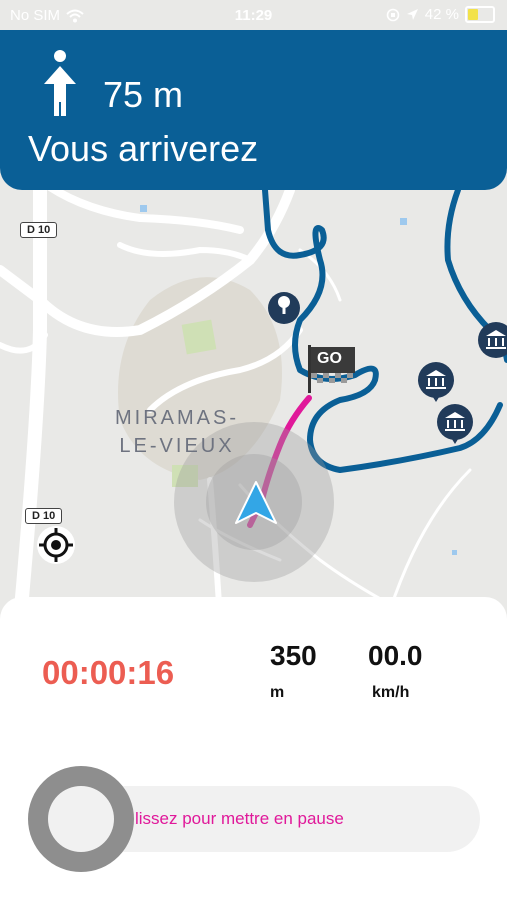 The height and width of the screenshot is (900, 507). What do you see at coordinates (329, 358) in the screenshot?
I see `go-label: GO` at bounding box center [329, 358].